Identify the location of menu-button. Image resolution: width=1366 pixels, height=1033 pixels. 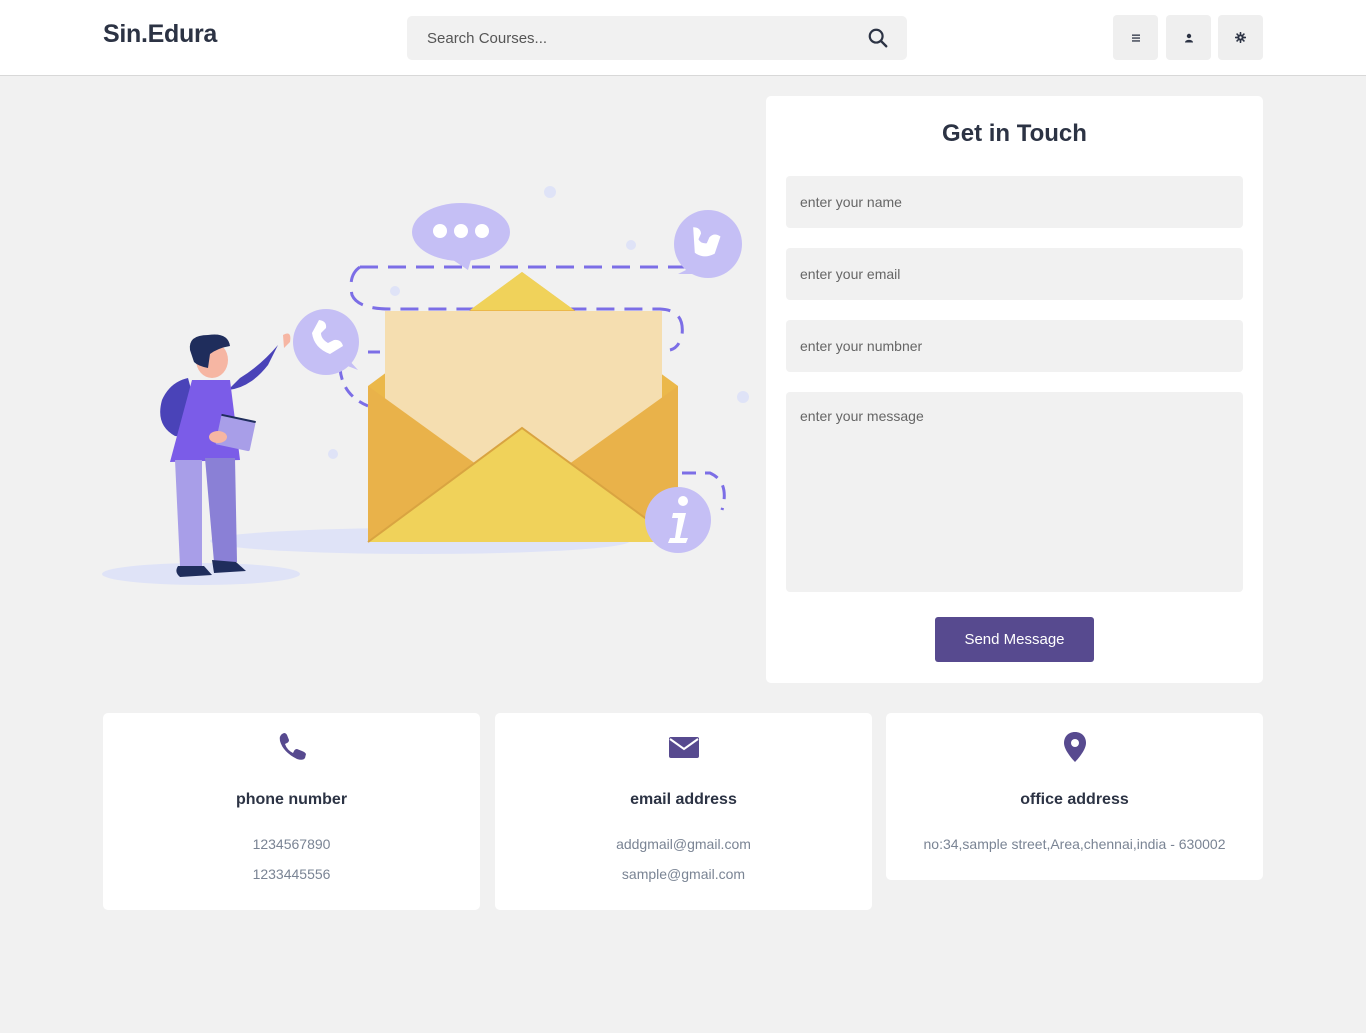
(1135, 37).